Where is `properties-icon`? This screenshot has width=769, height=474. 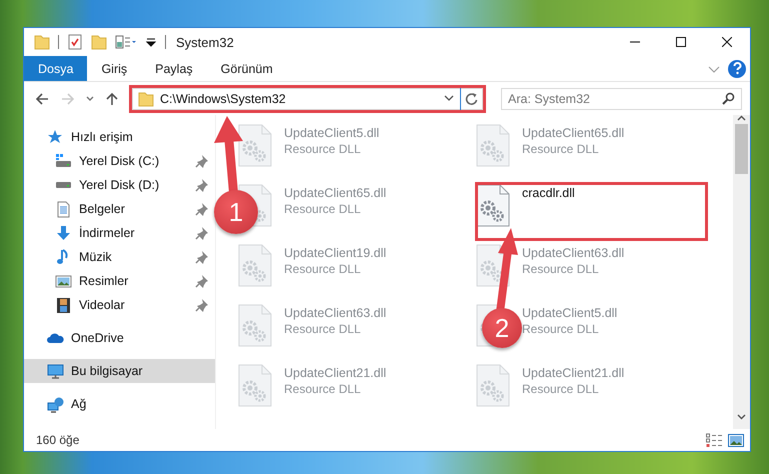 properties-icon is located at coordinates (126, 42).